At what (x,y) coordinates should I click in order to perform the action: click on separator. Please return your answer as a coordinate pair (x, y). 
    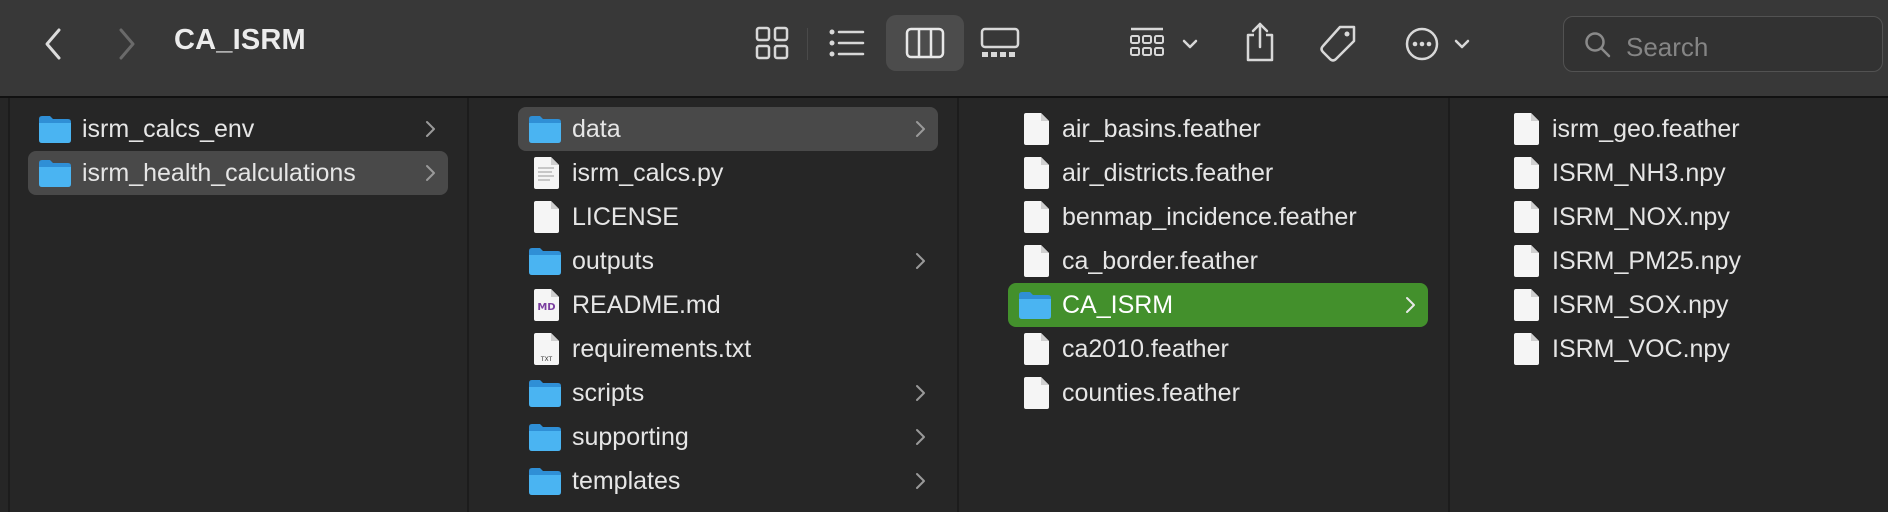
    Looking at the image, I should click on (807, 44).